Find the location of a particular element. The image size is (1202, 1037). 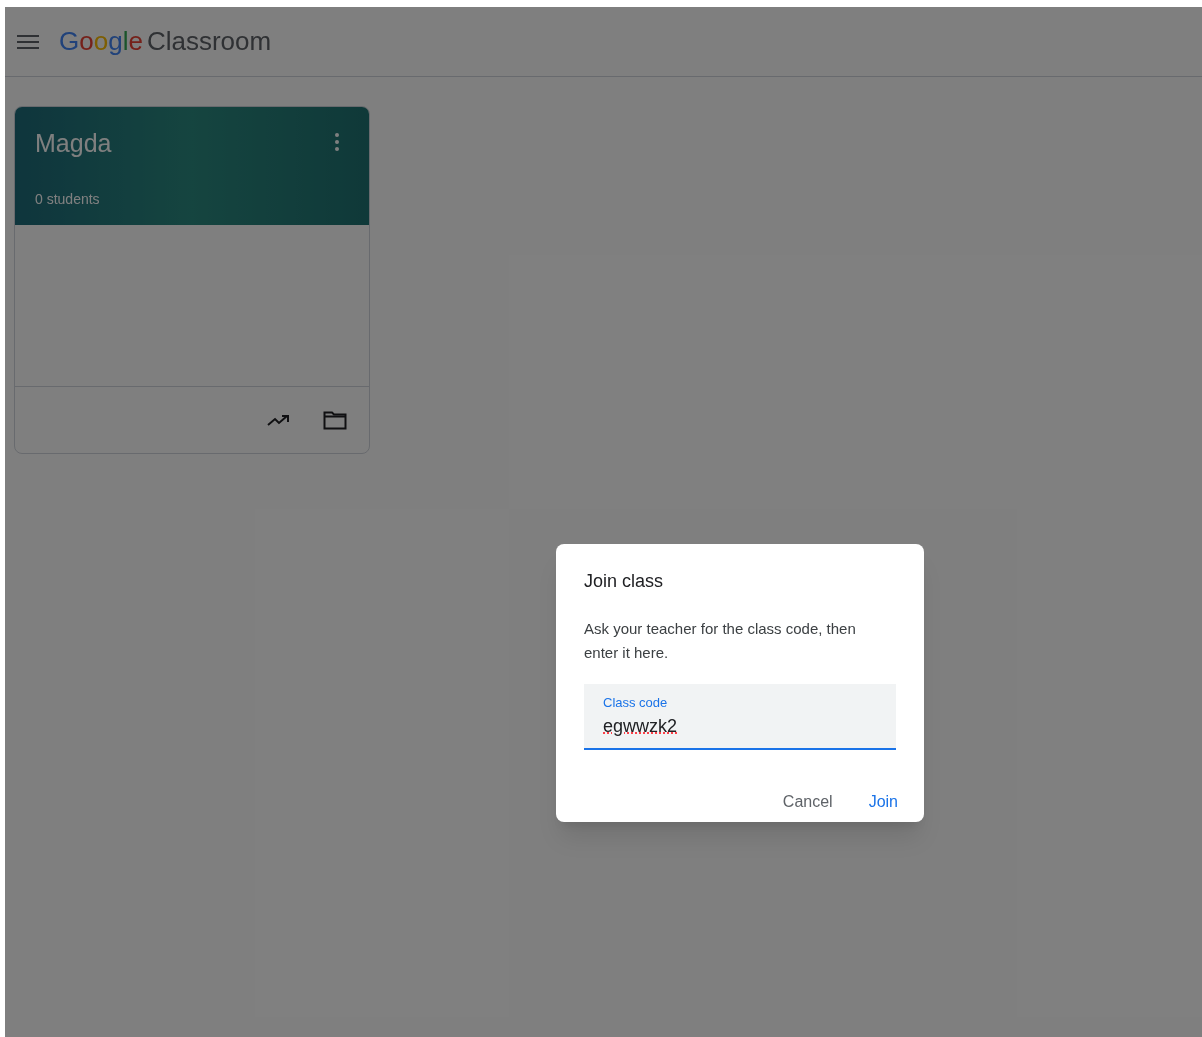

logo-text: Google is located at coordinates (101, 41).